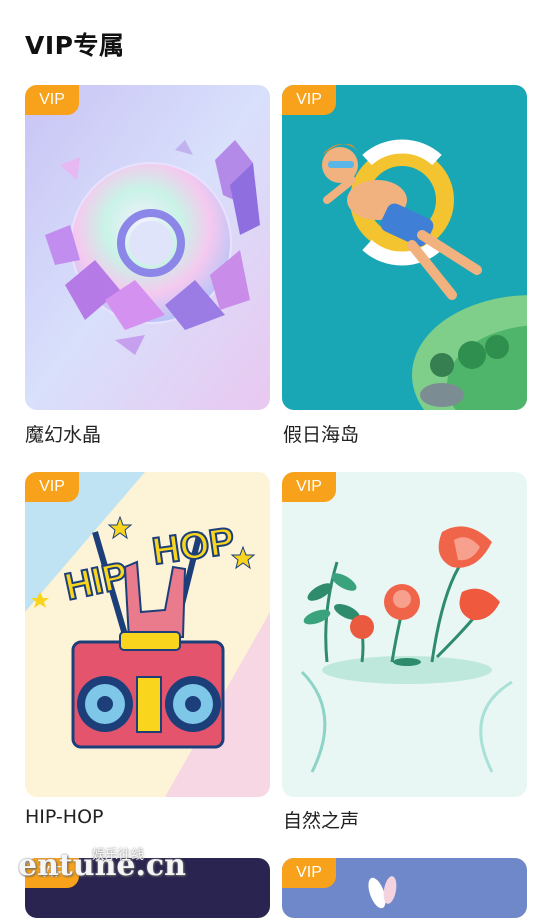 The image size is (550, 918). Describe the element at coordinates (63, 435) in the screenshot. I see `theme-name: 魔幻水晶` at that location.